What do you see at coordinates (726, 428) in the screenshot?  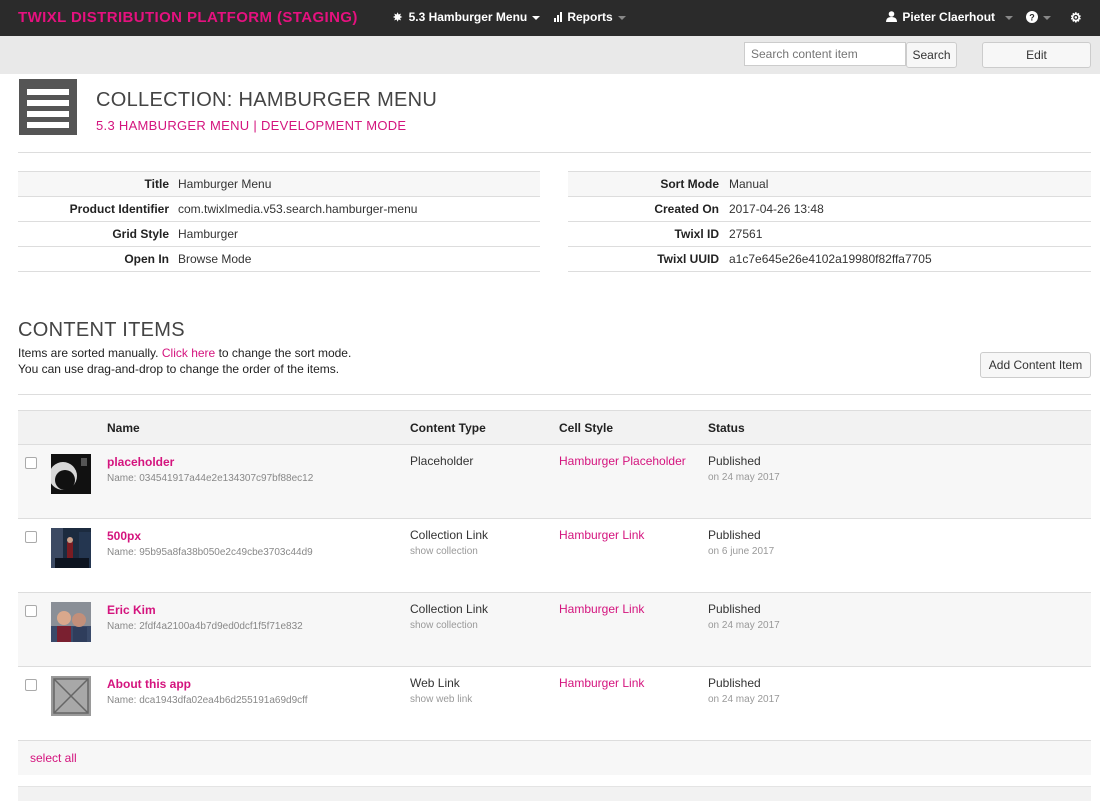 I see `column-header-status: Status` at bounding box center [726, 428].